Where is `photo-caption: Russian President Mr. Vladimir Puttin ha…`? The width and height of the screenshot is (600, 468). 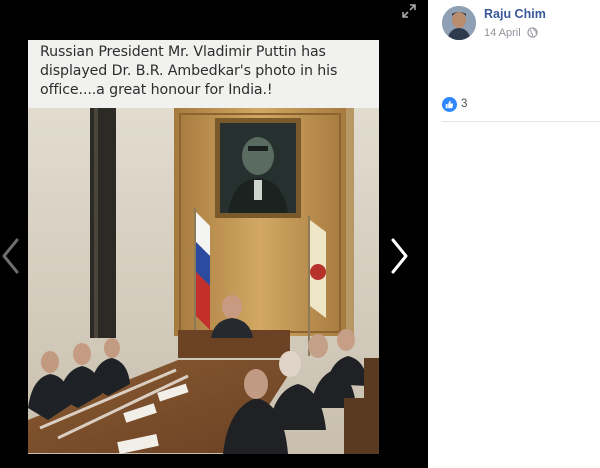 photo-caption: Russian President Mr. Vladimir Puttin ha… is located at coordinates (189, 71).